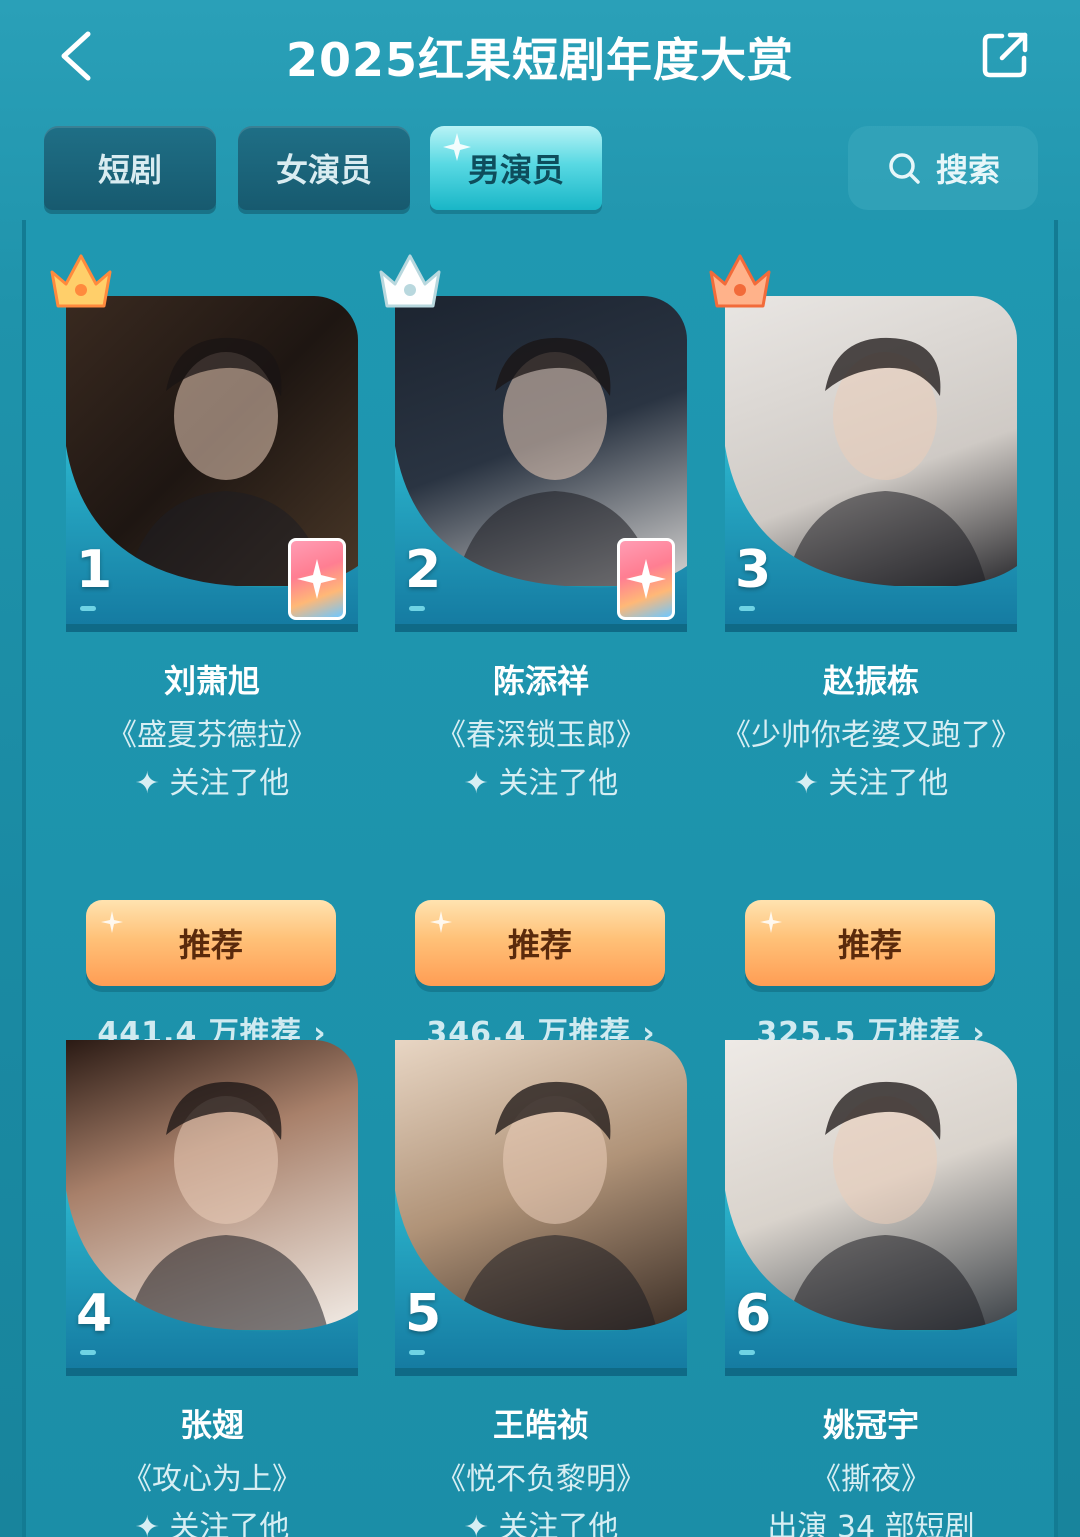 This screenshot has height=1537, width=1080. What do you see at coordinates (540, 681) in the screenshot?
I see `actor-name: 陈添祥` at bounding box center [540, 681].